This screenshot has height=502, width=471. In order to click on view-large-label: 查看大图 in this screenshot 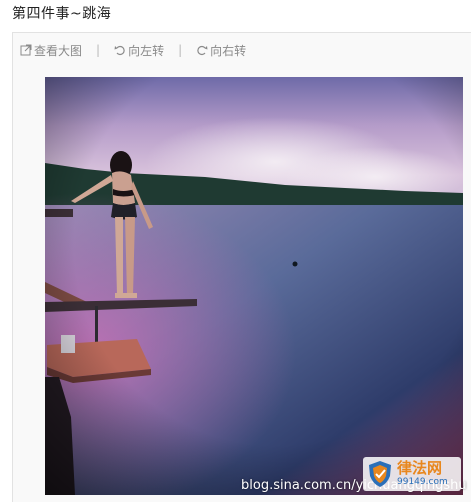, I will do `click(58, 50)`.